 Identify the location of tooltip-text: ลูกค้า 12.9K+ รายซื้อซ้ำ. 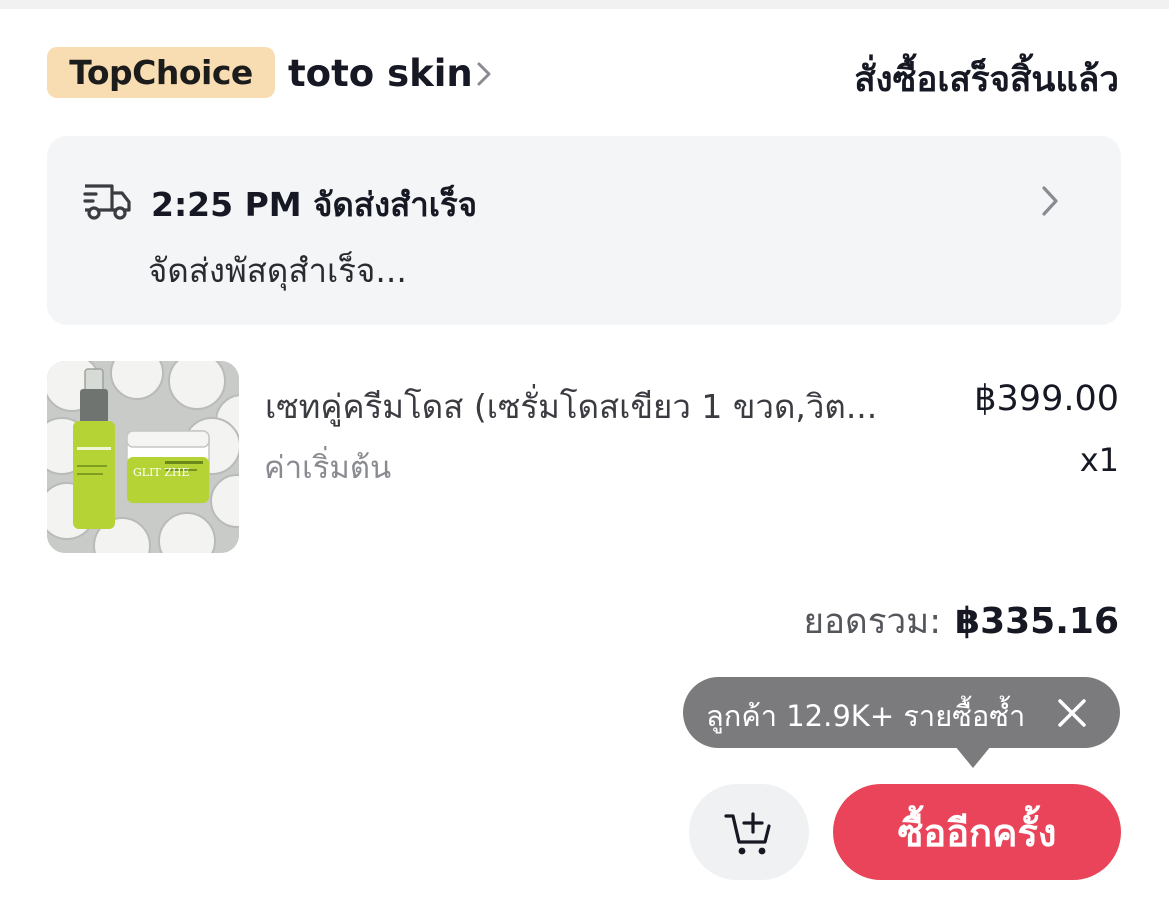
(866, 716).